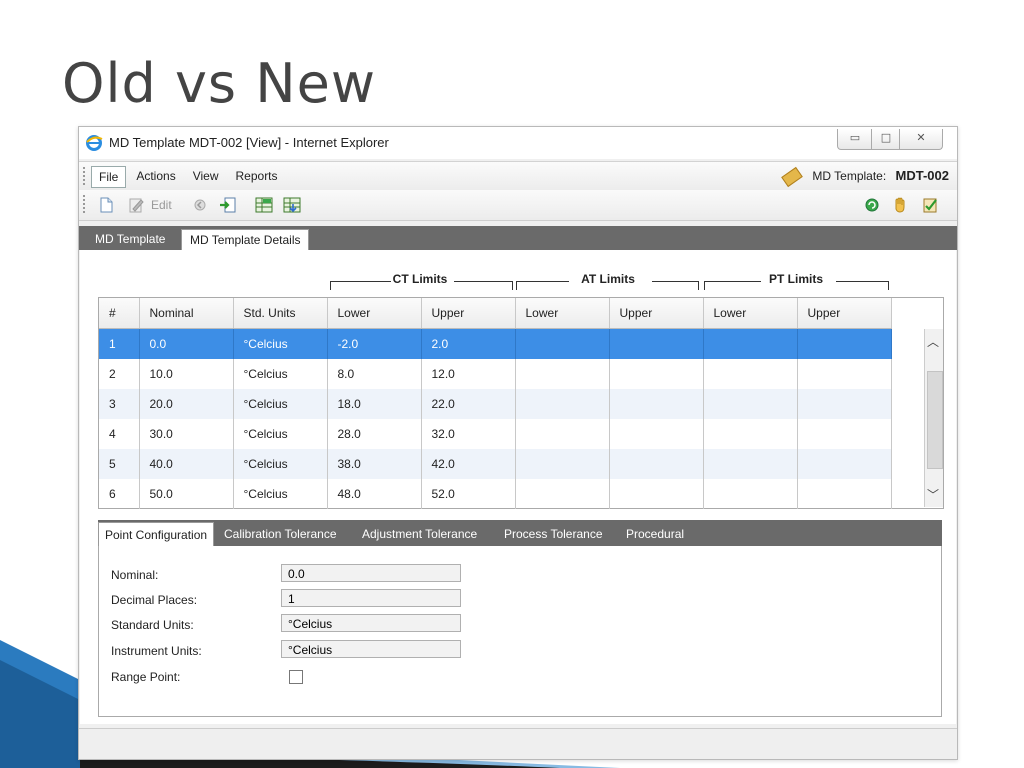  I want to click on menu-file: File, so click(109, 177).